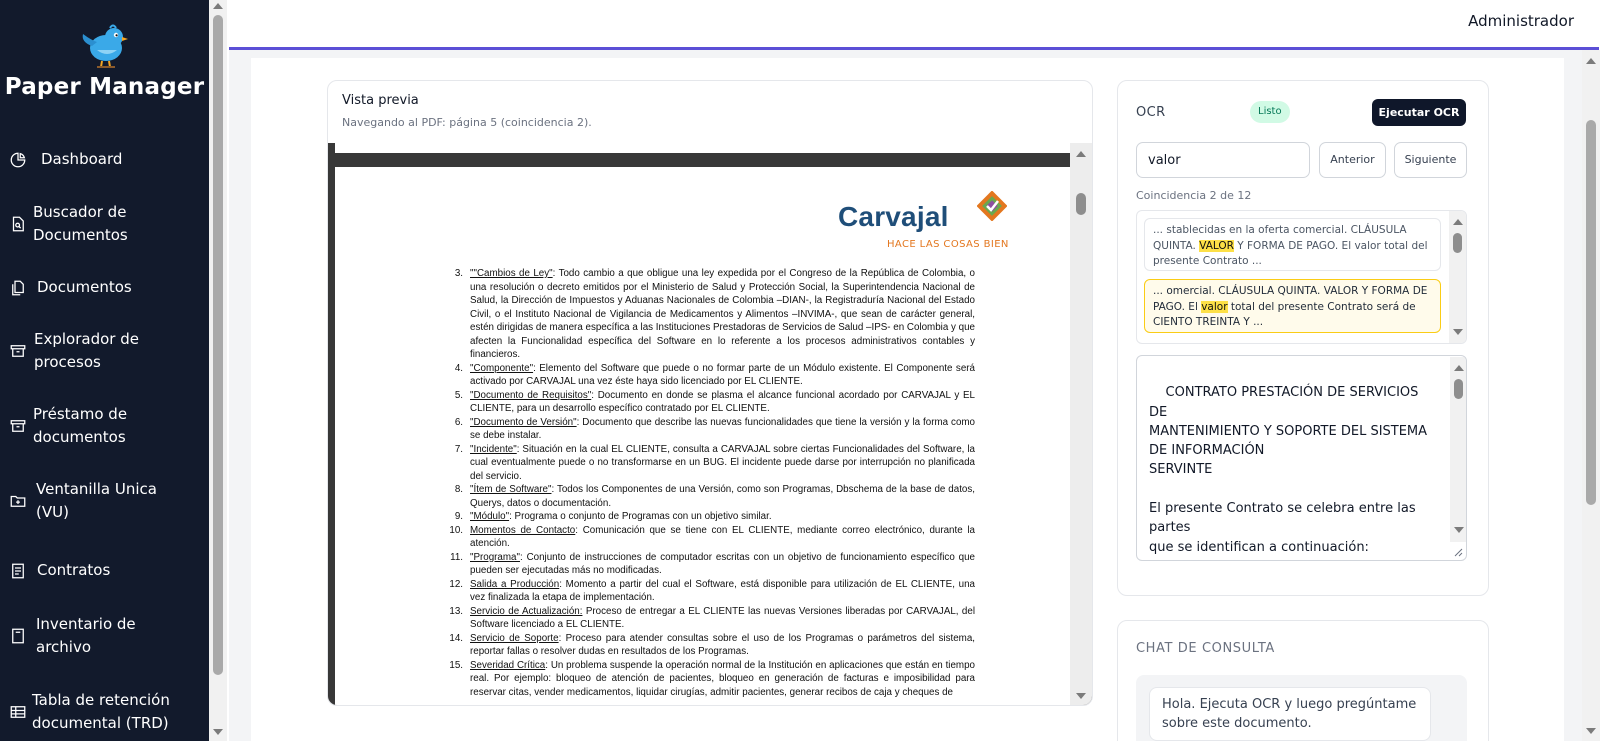 The width and height of the screenshot is (1600, 741). I want to click on brand-name: Paper Manager, so click(104, 87).